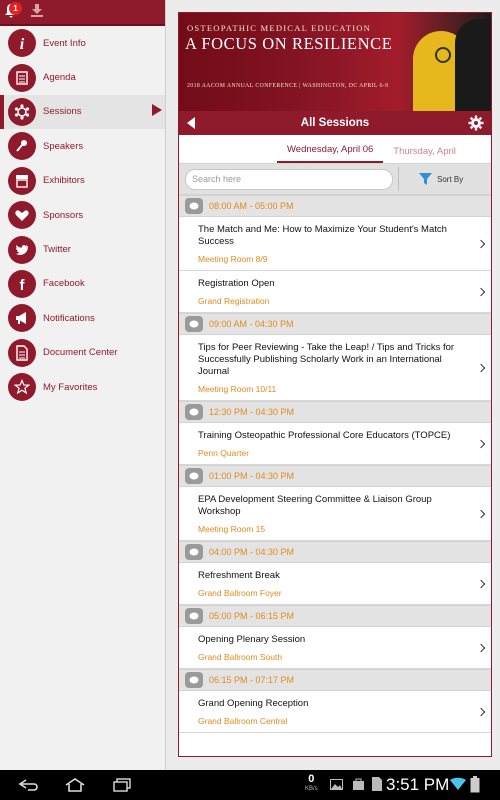  What do you see at coordinates (398, 179) in the screenshot?
I see `divider` at bounding box center [398, 179].